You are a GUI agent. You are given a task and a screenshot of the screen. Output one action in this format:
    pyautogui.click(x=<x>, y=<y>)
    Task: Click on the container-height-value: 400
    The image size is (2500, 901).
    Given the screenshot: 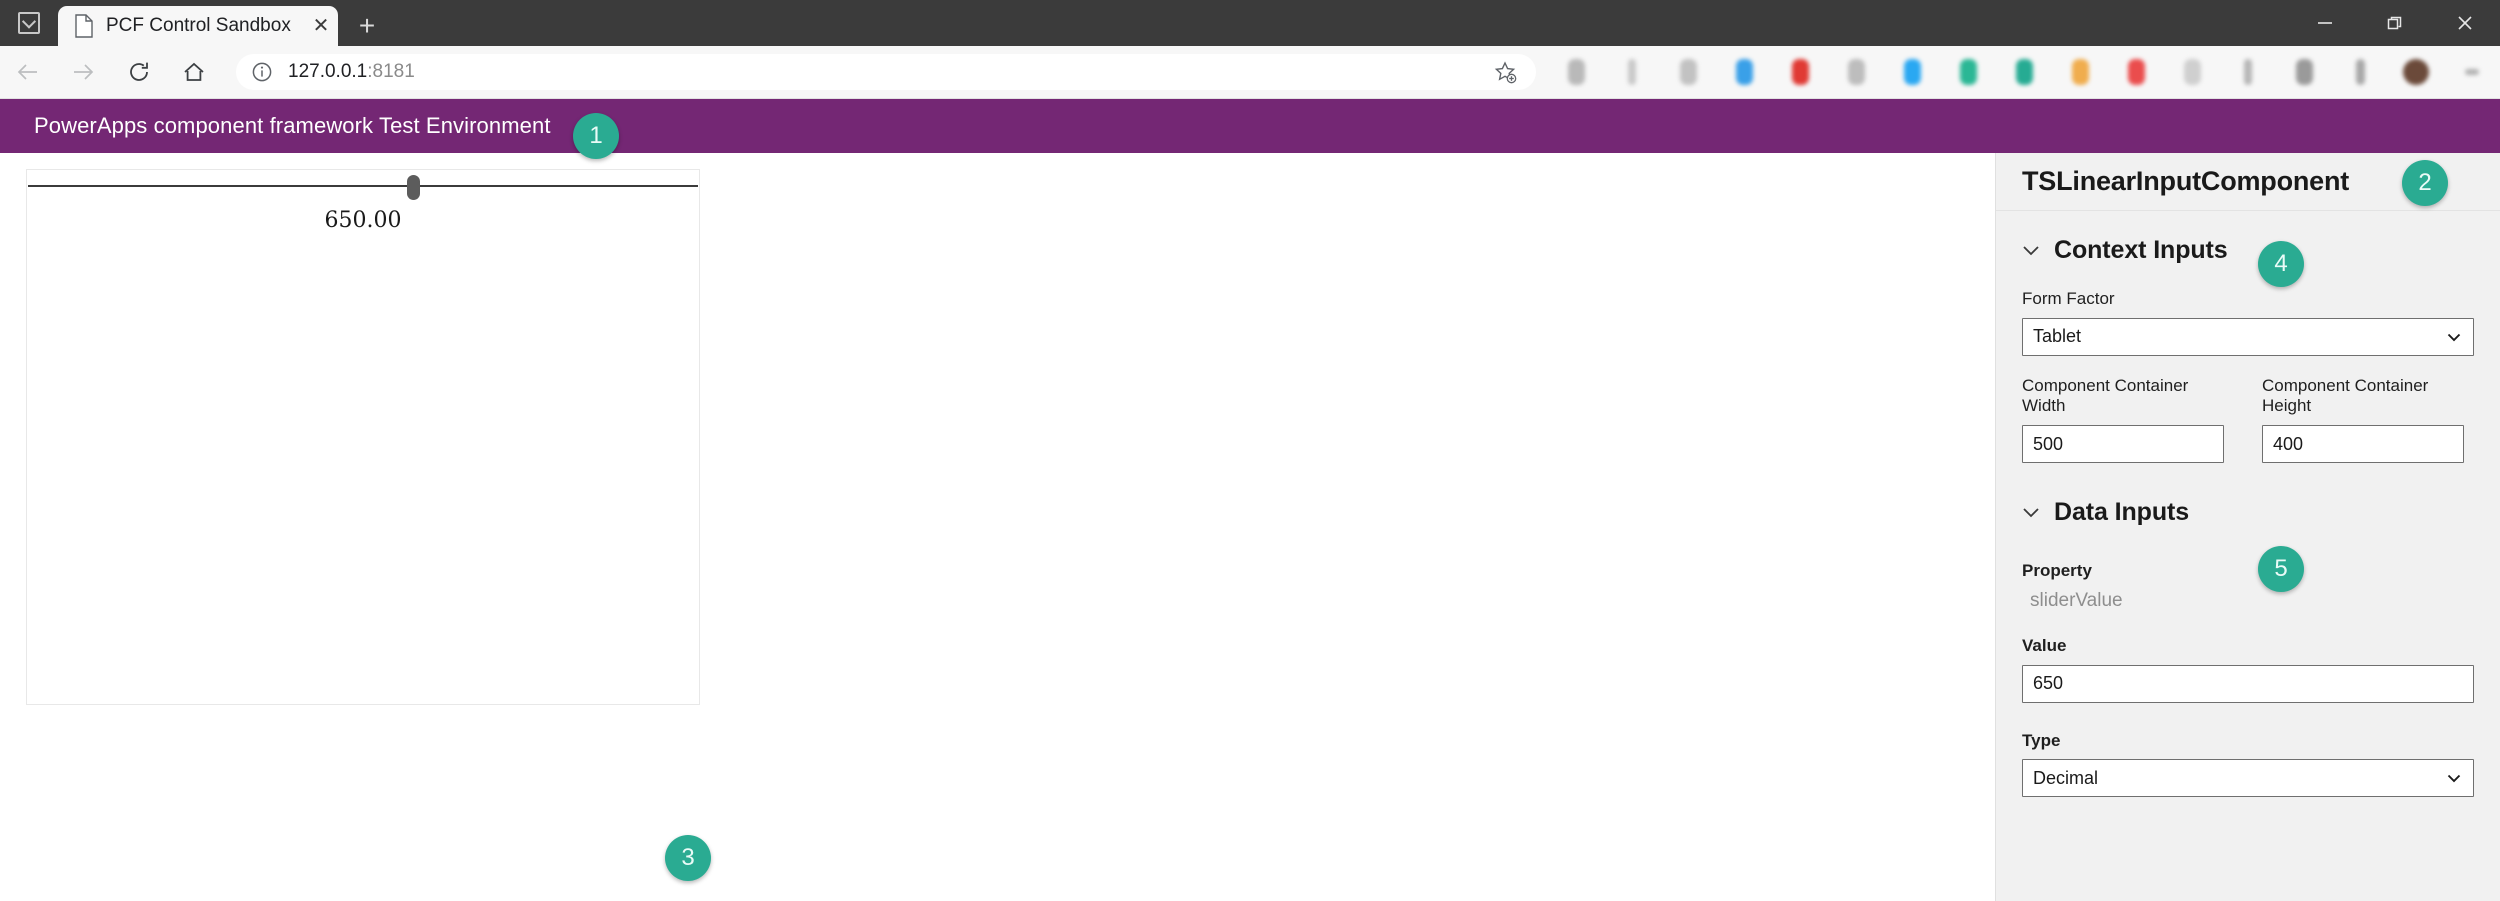 What is the action you would take?
    pyautogui.click(x=2288, y=443)
    